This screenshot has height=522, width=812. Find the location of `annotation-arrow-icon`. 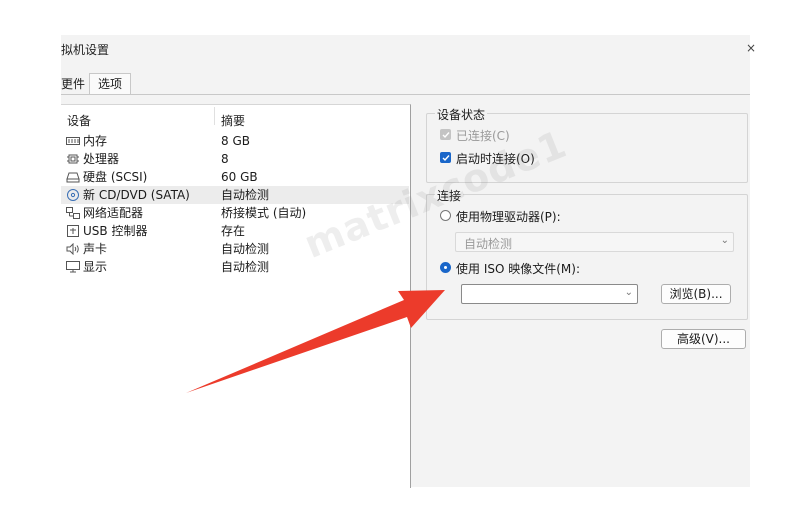

annotation-arrow-icon is located at coordinates (315, 341).